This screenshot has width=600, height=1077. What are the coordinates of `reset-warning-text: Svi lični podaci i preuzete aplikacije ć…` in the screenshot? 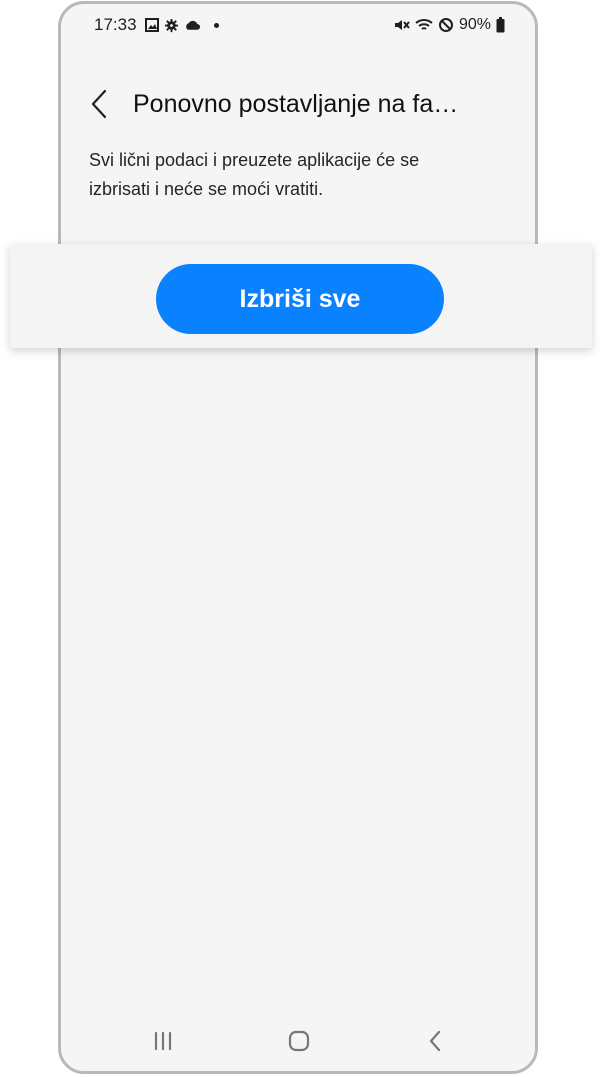 It's located at (254, 174).